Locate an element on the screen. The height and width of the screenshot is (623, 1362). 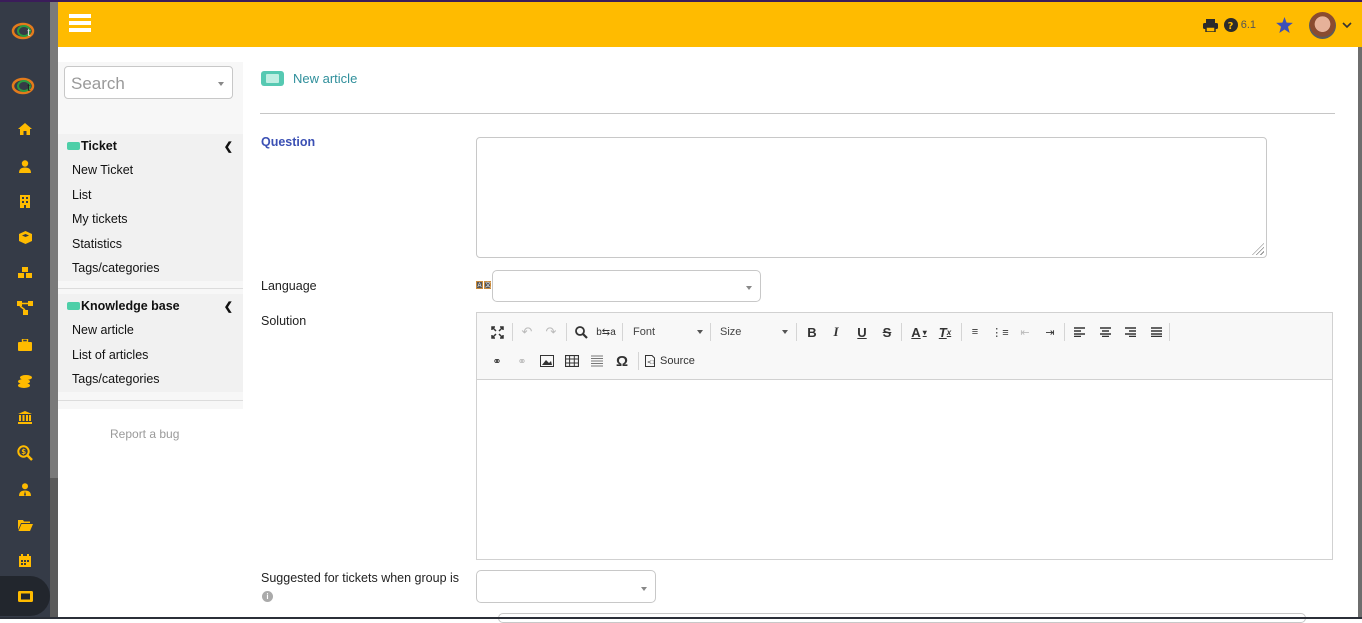
coins-icon is located at coordinates (25, 381).